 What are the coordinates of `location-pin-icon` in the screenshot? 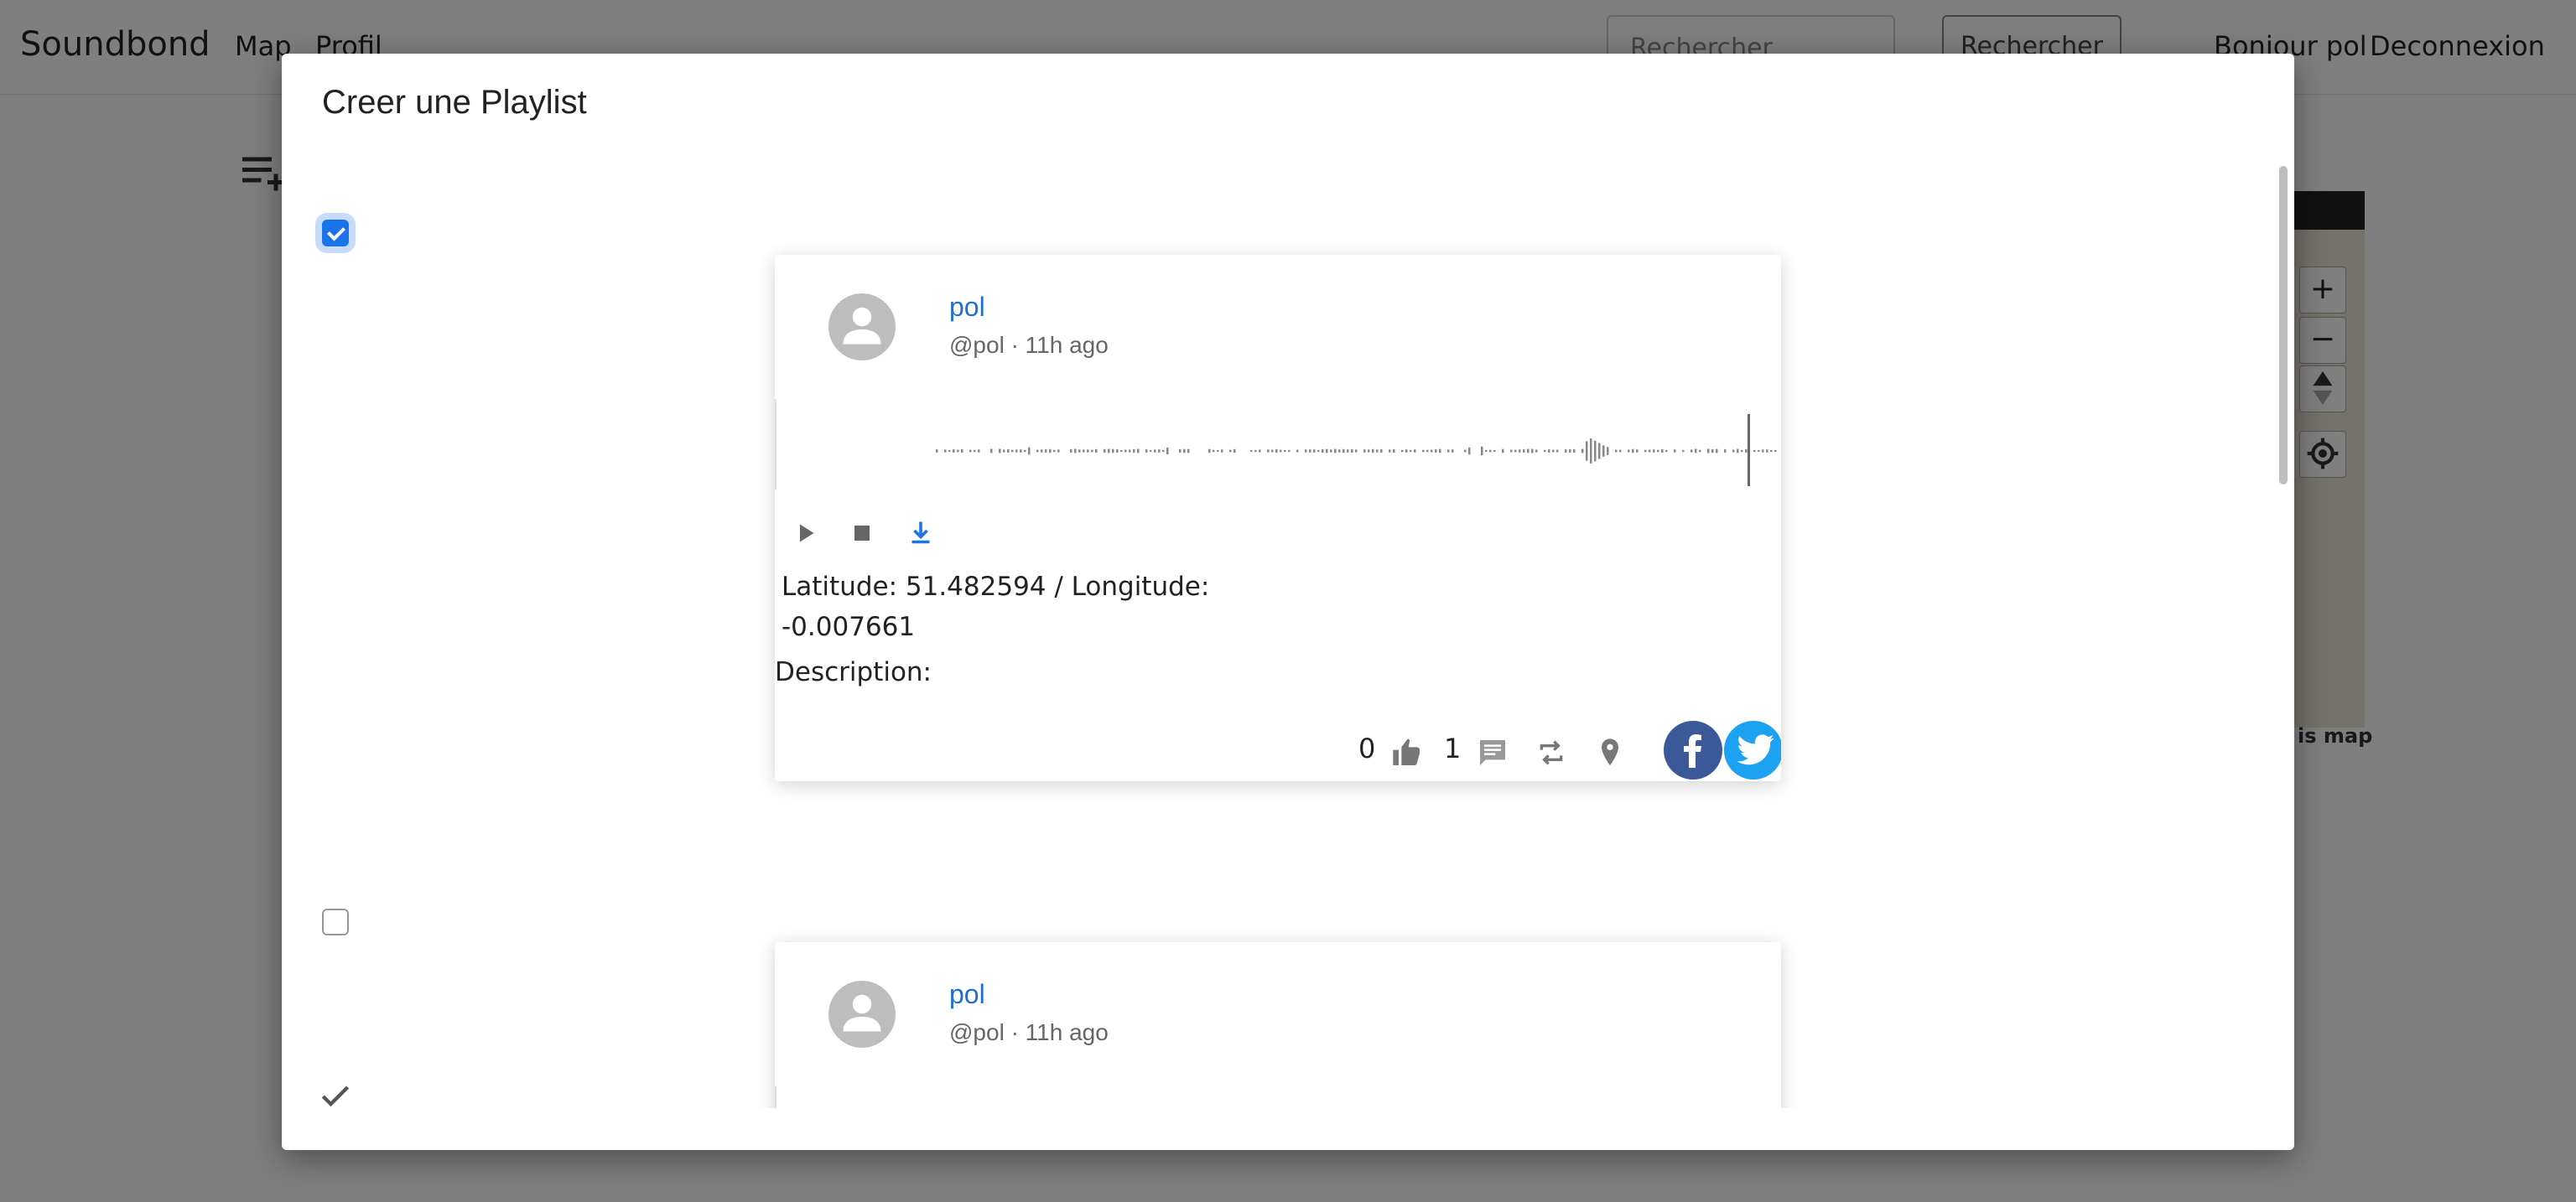 It's located at (1610, 752).